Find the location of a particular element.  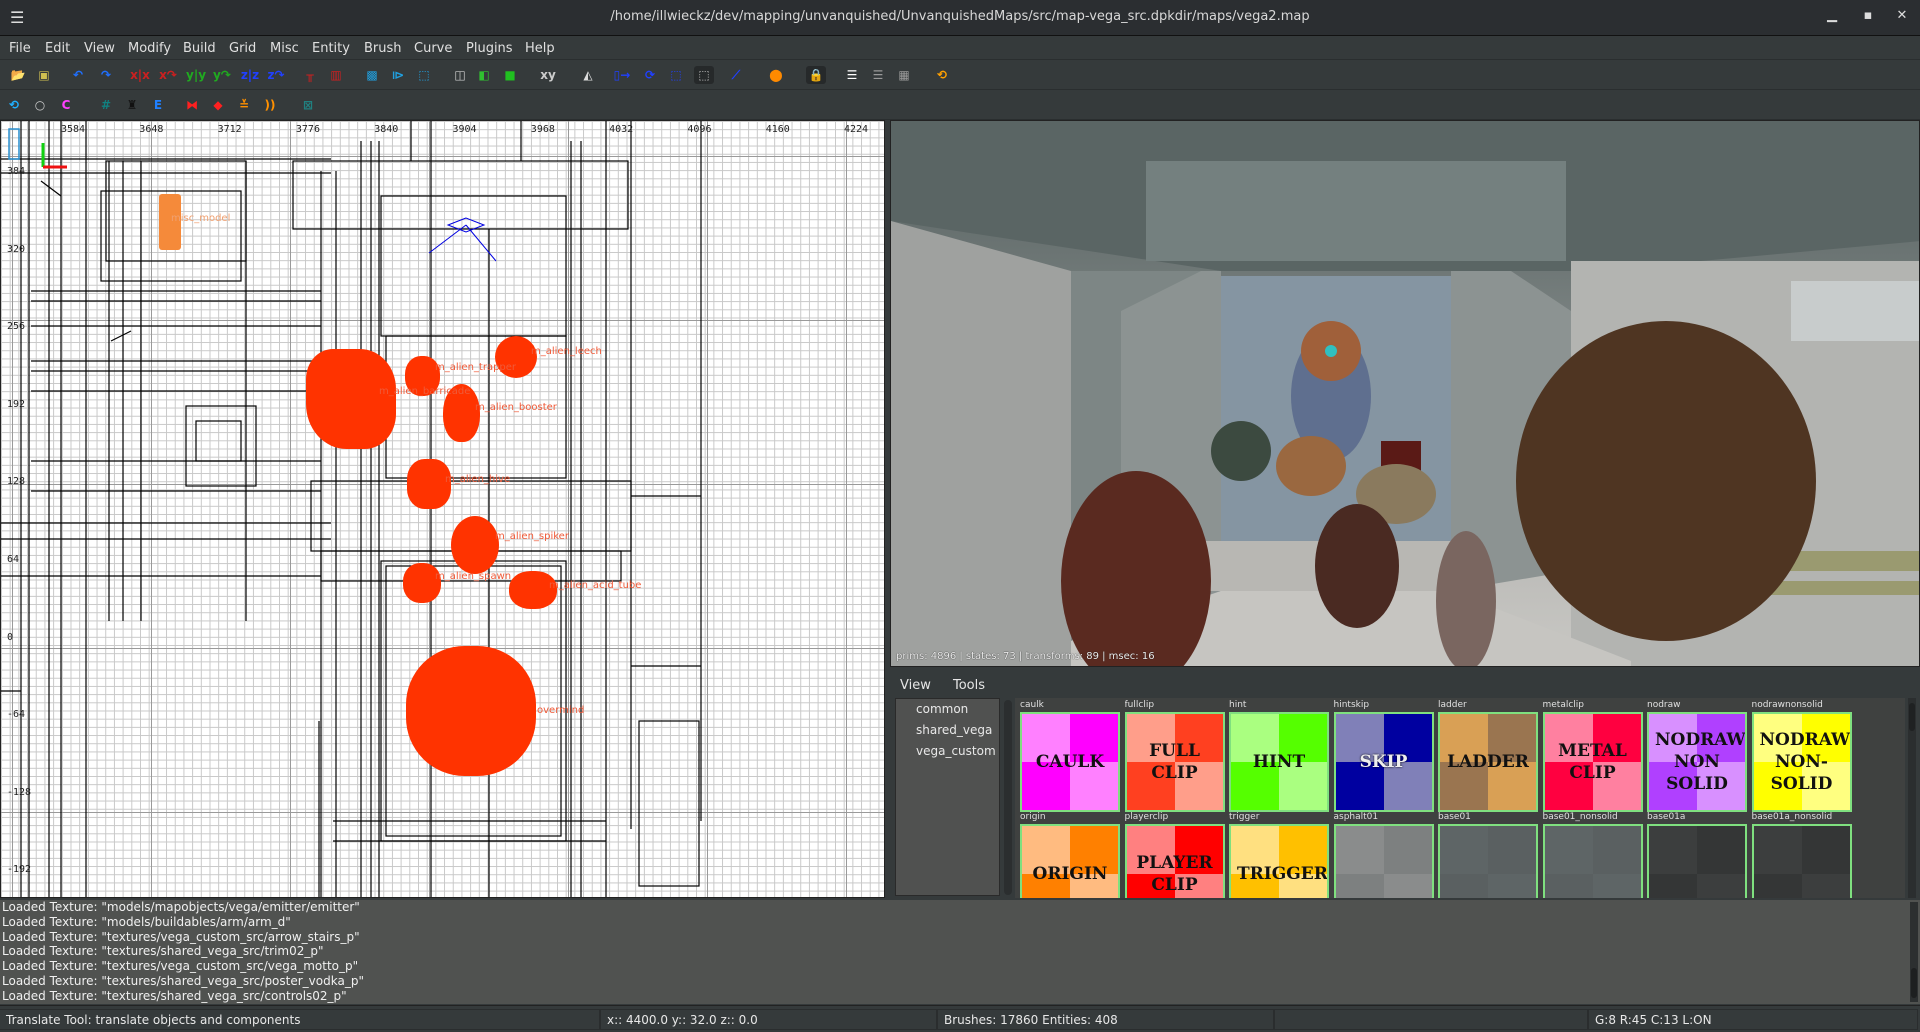

console-scrollbar is located at coordinates (1914, 952).